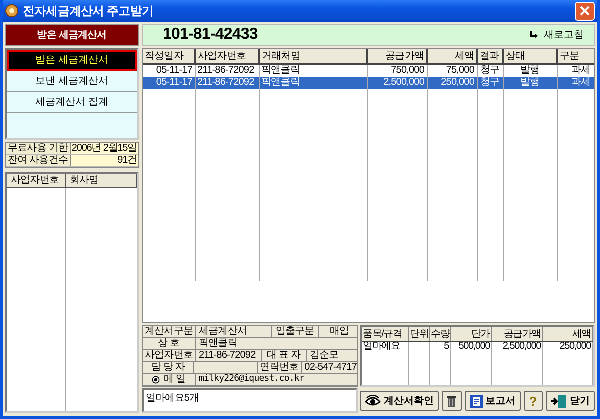 The image size is (600, 419). What do you see at coordinates (280, 367) in the screenshot?
I see `field-label: 연락번호` at bounding box center [280, 367].